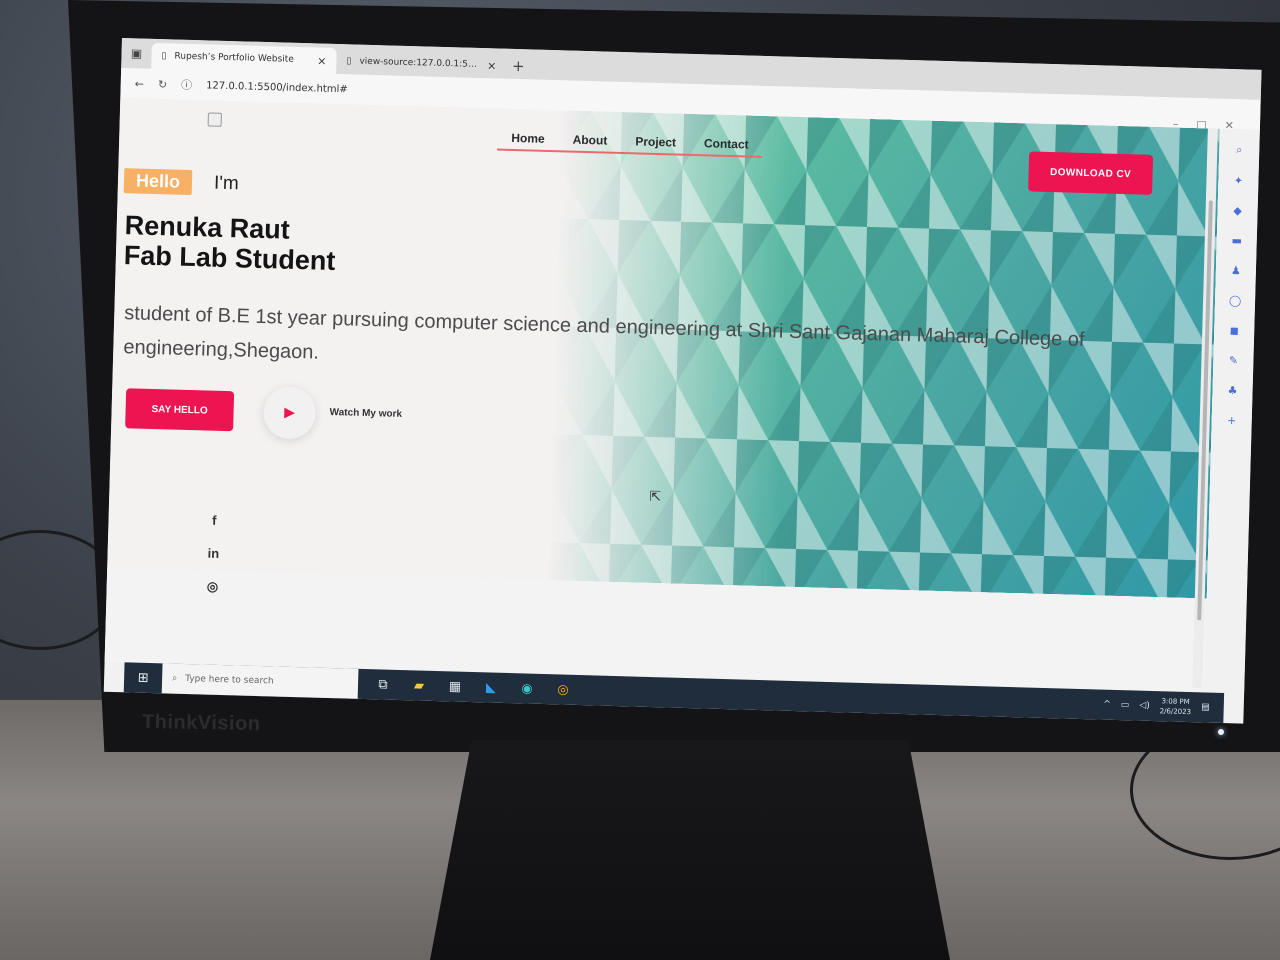 The width and height of the screenshot is (1280, 960). I want to click on refresh-icon: ↻, so click(163, 84).